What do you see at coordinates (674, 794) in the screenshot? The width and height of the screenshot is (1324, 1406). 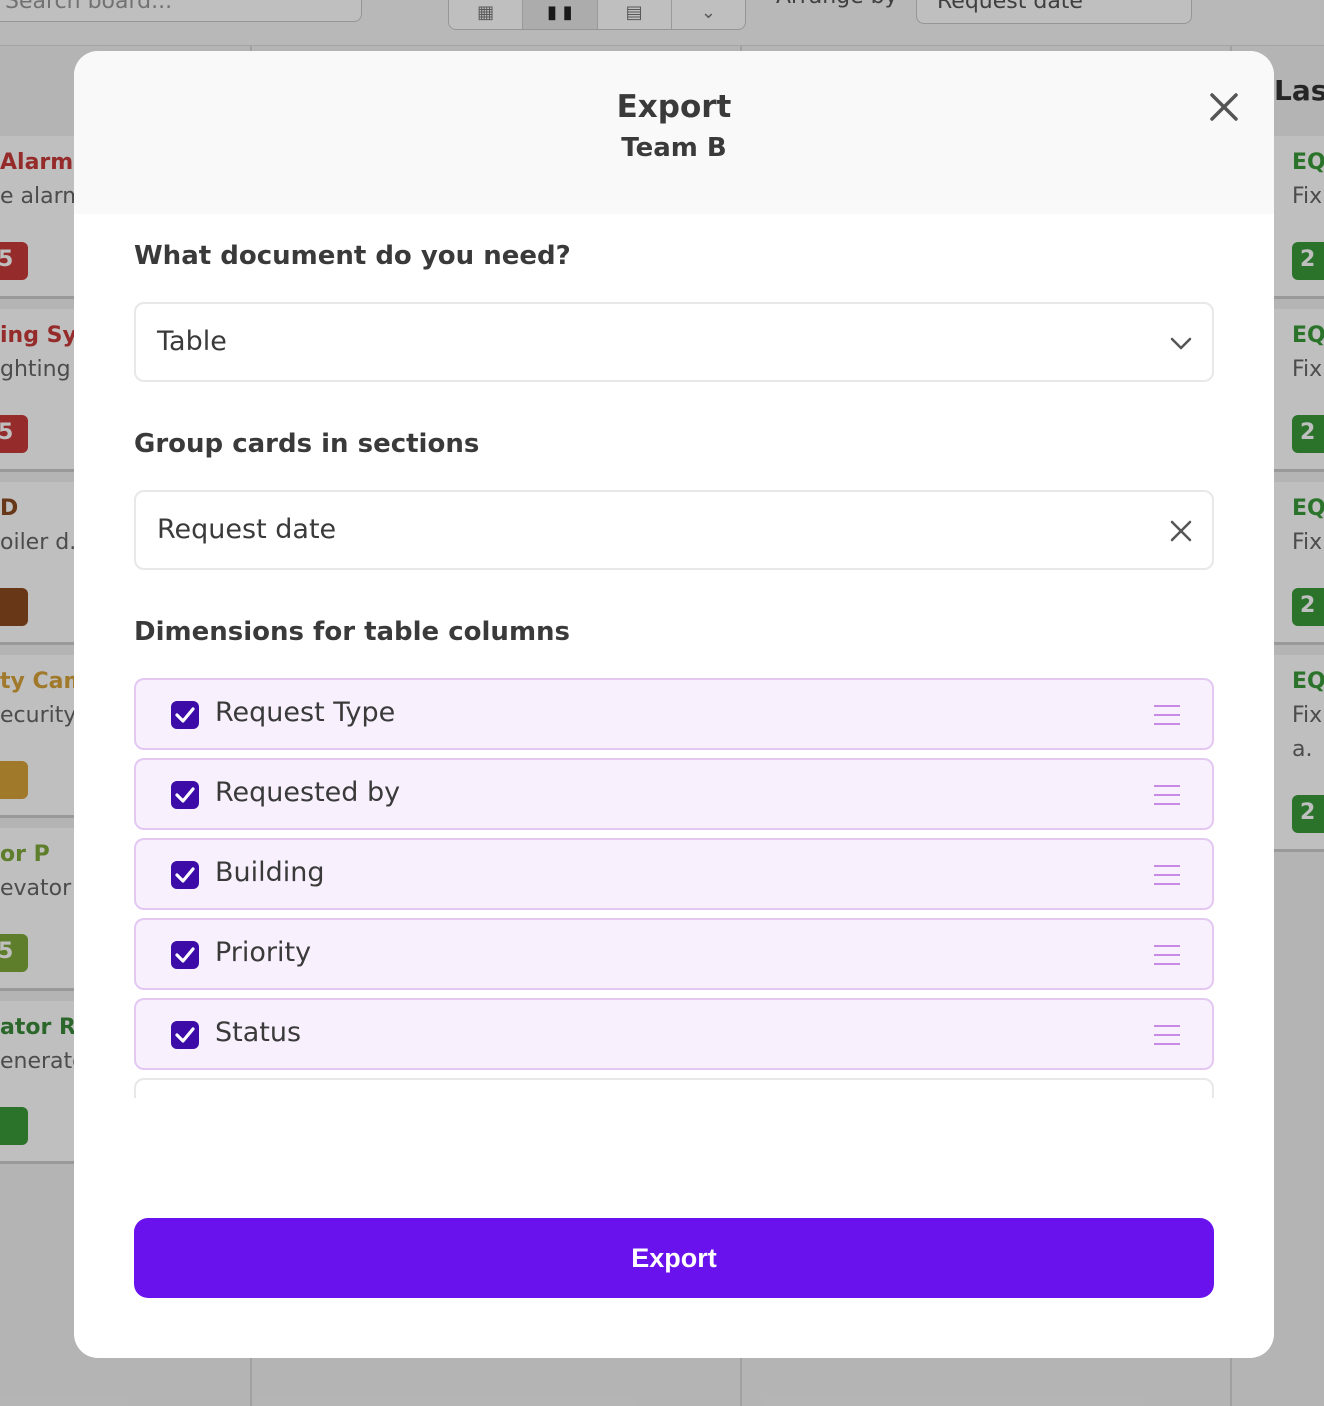 I see `dimension-row: Requested by` at bounding box center [674, 794].